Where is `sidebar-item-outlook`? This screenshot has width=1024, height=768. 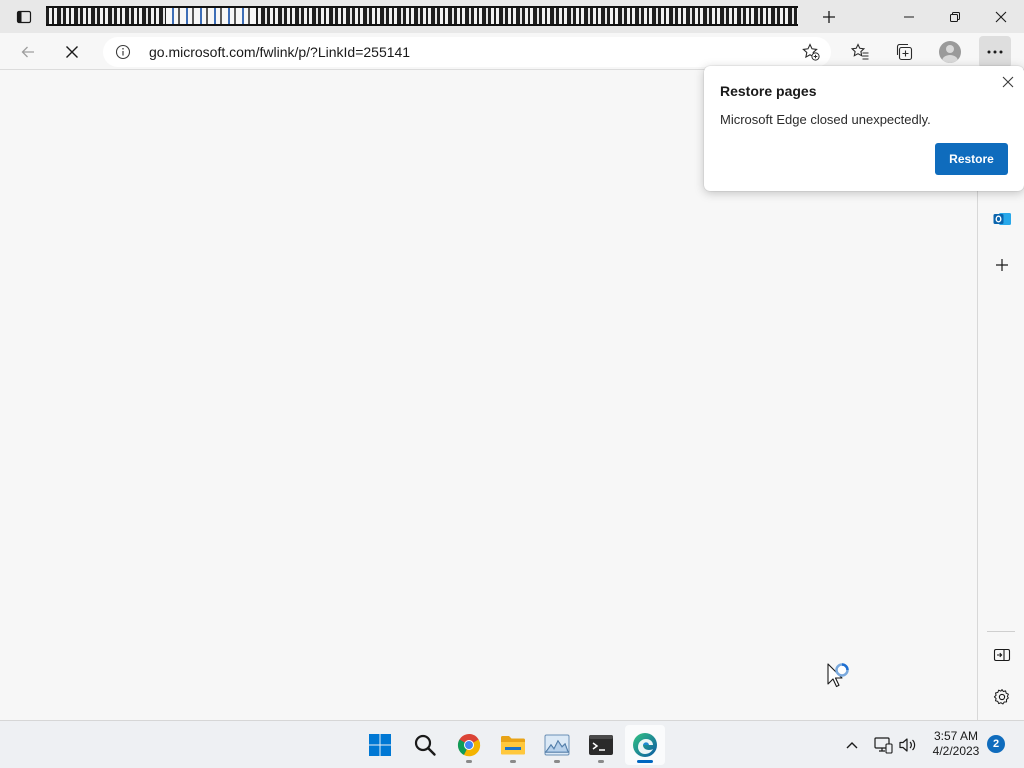 sidebar-item-outlook is located at coordinates (1002, 219).